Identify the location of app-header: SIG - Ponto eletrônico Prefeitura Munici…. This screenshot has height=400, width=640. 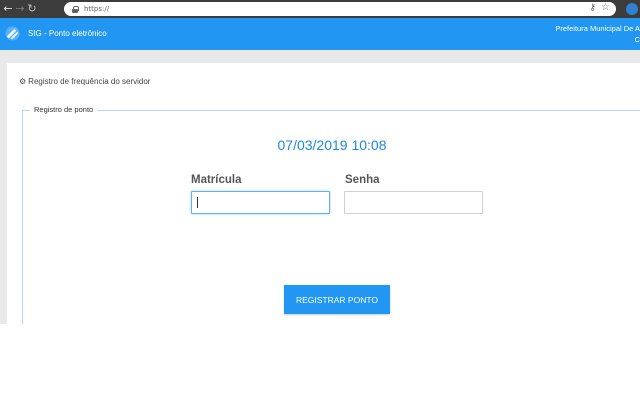
(320, 34).